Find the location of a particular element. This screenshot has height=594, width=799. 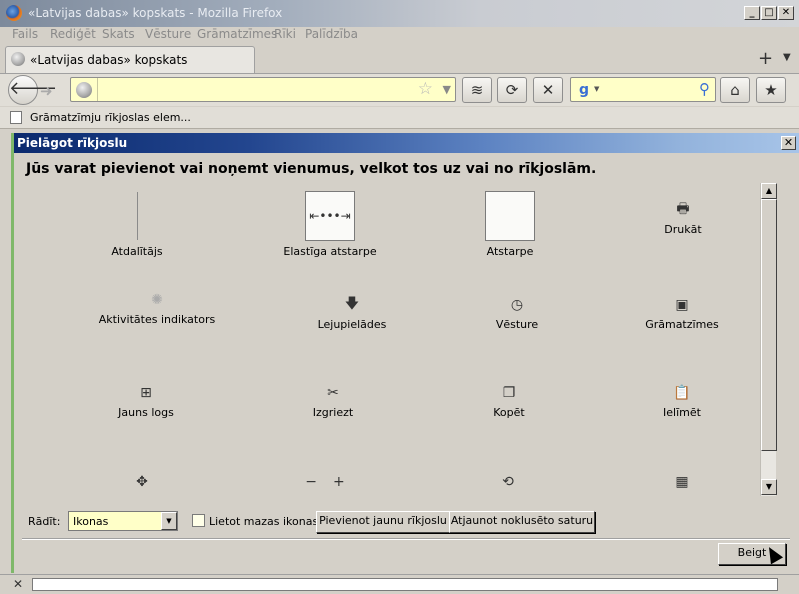

search-engine-dropdown-icon: ▼ is located at coordinates (596, 89).